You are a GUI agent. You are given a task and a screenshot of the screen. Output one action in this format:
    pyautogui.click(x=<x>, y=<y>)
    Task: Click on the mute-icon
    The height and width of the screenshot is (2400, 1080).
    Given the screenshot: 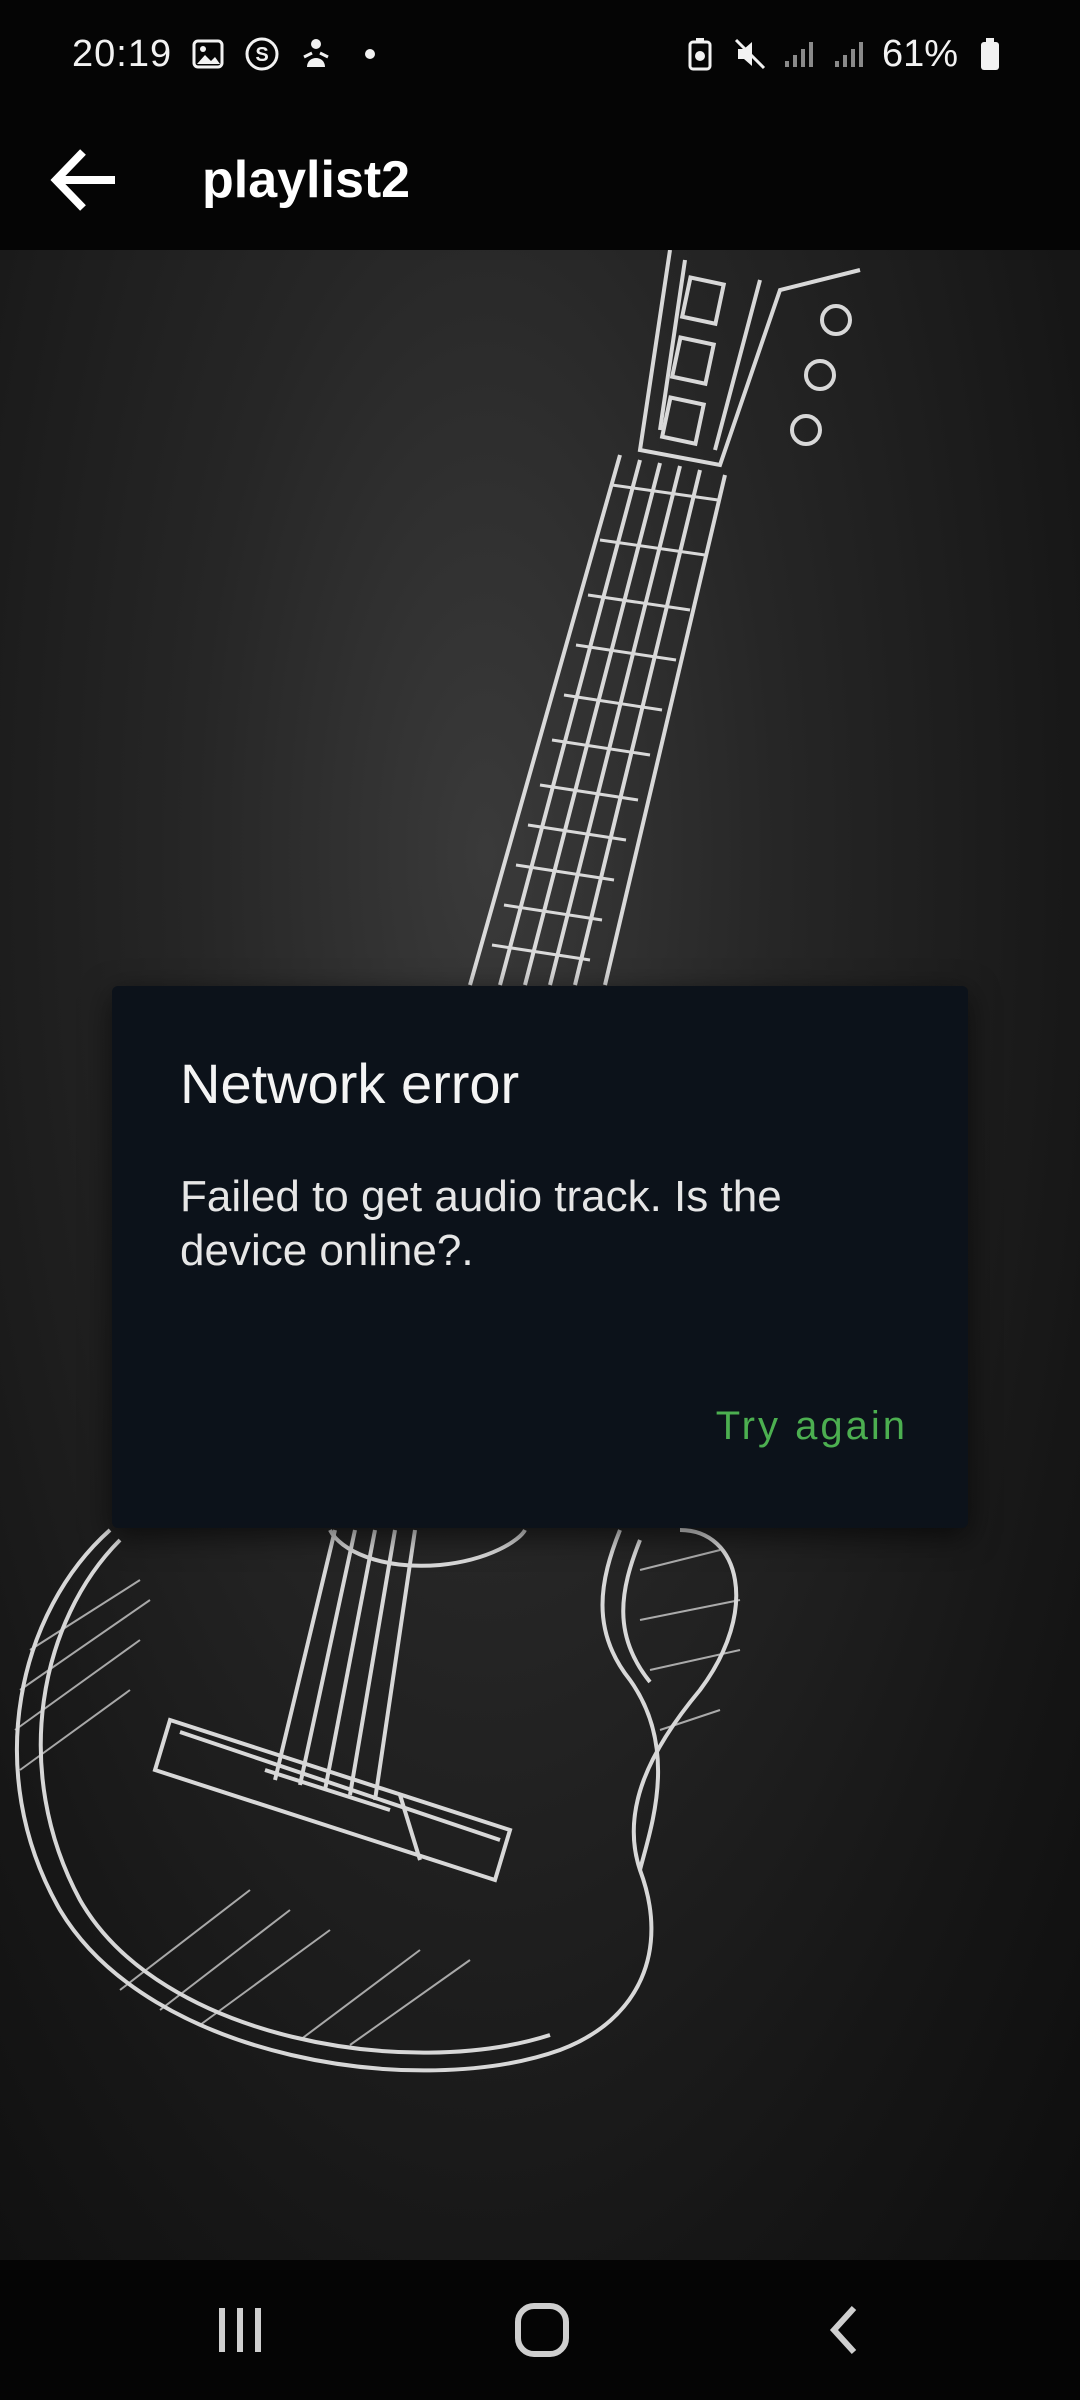 What is the action you would take?
    pyautogui.click(x=750, y=54)
    